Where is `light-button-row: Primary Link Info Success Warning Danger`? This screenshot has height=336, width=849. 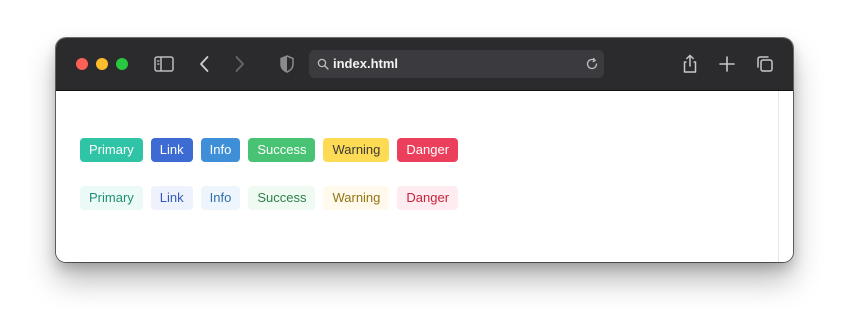 light-button-row: Primary Link Info Success Warning Danger is located at coordinates (269, 198).